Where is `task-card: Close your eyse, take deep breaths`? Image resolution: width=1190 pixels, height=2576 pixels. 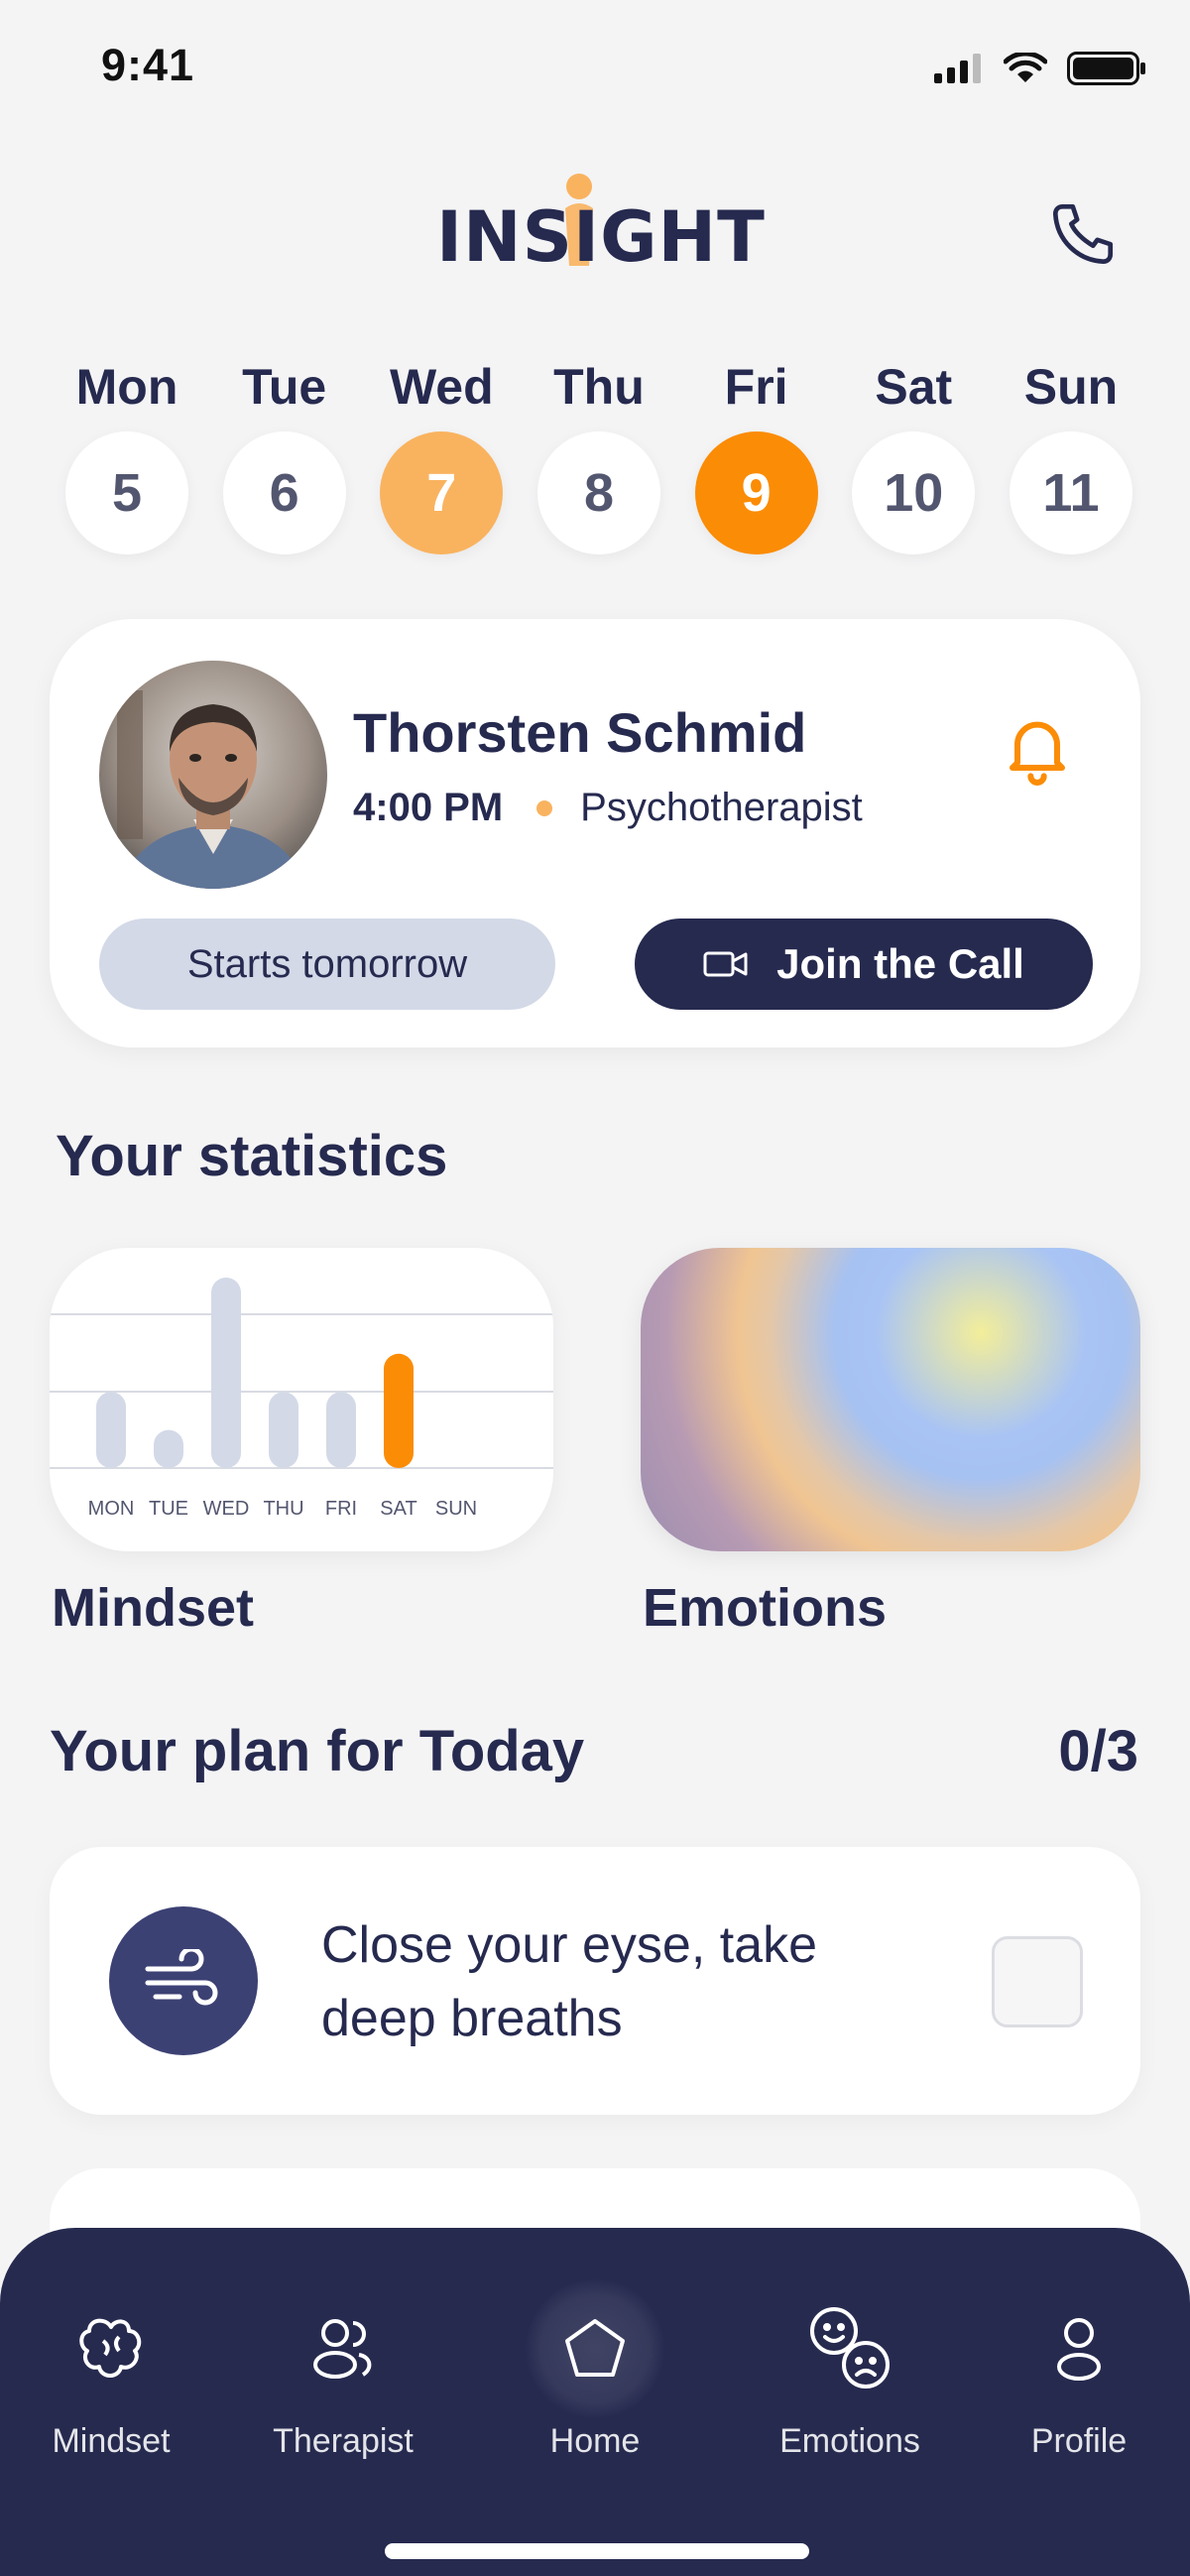
task-card: Close your eyse, take deep breaths is located at coordinates (595, 1981).